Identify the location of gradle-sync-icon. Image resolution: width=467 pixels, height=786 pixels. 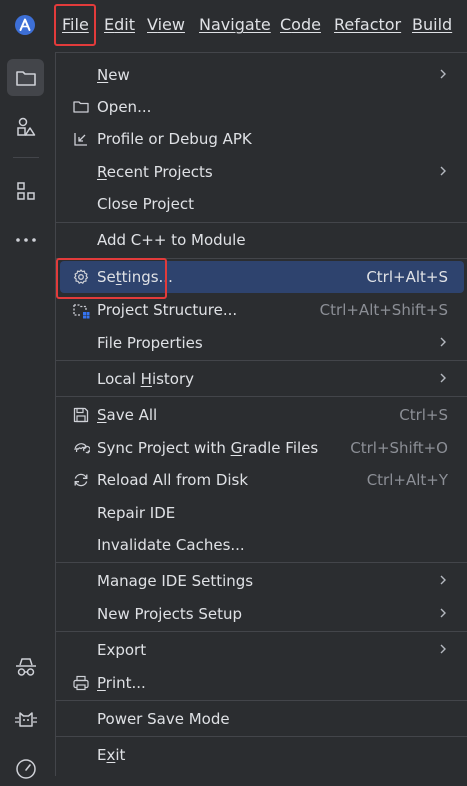
(82, 448).